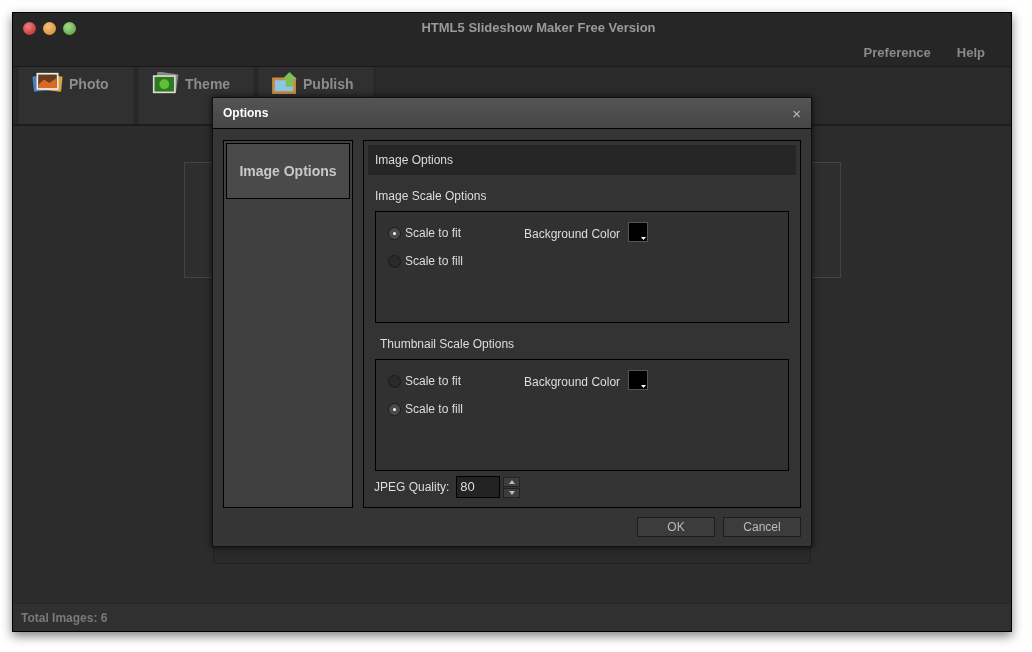 The height and width of the screenshot is (652, 1032). What do you see at coordinates (512, 492) in the screenshot?
I see `step-down-icon` at bounding box center [512, 492].